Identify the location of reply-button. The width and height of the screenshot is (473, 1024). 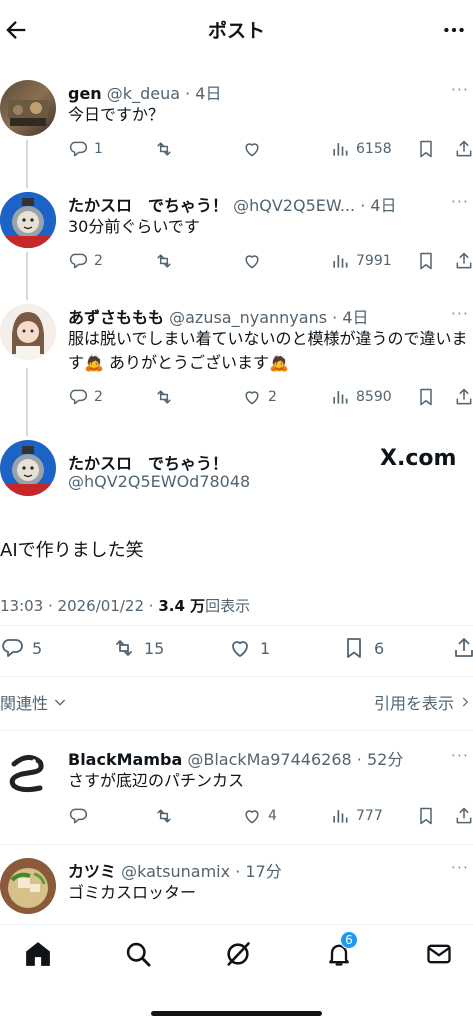
(78, 816).